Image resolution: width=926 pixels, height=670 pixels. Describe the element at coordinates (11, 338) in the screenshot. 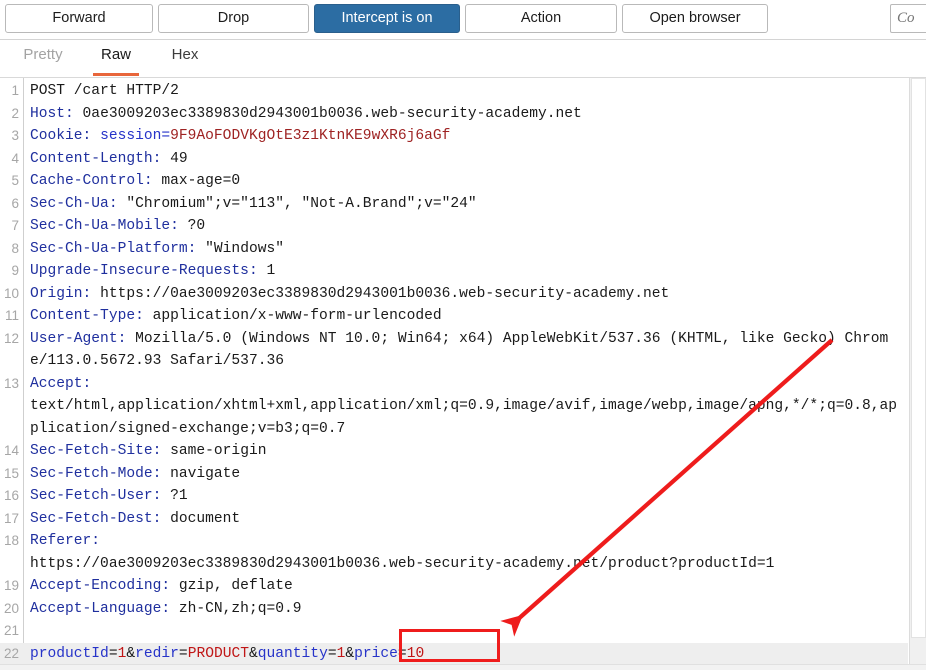

I see `line-number: 12` at that location.